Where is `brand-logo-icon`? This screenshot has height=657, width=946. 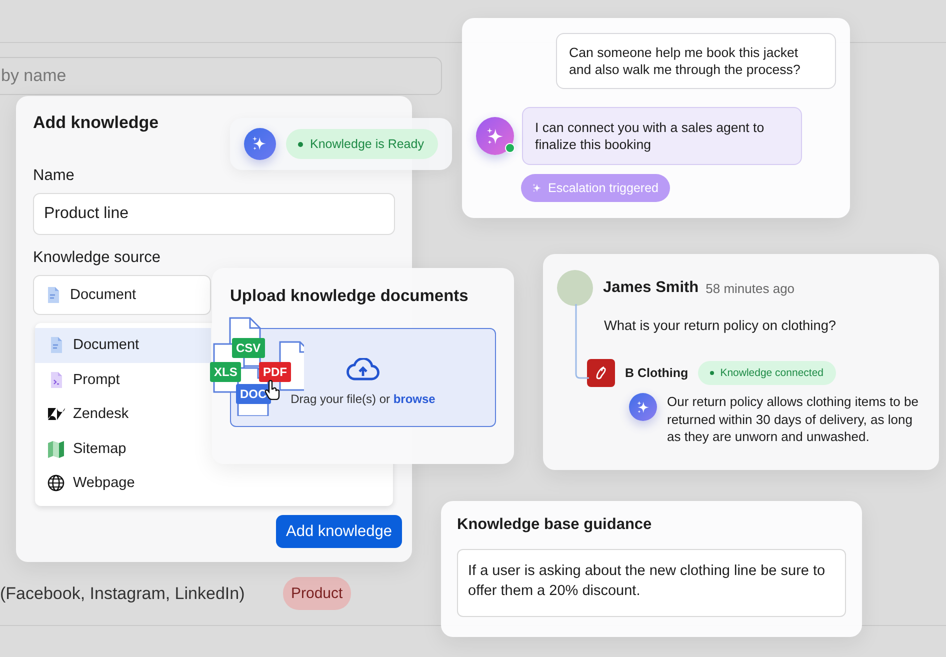 brand-logo-icon is located at coordinates (601, 373).